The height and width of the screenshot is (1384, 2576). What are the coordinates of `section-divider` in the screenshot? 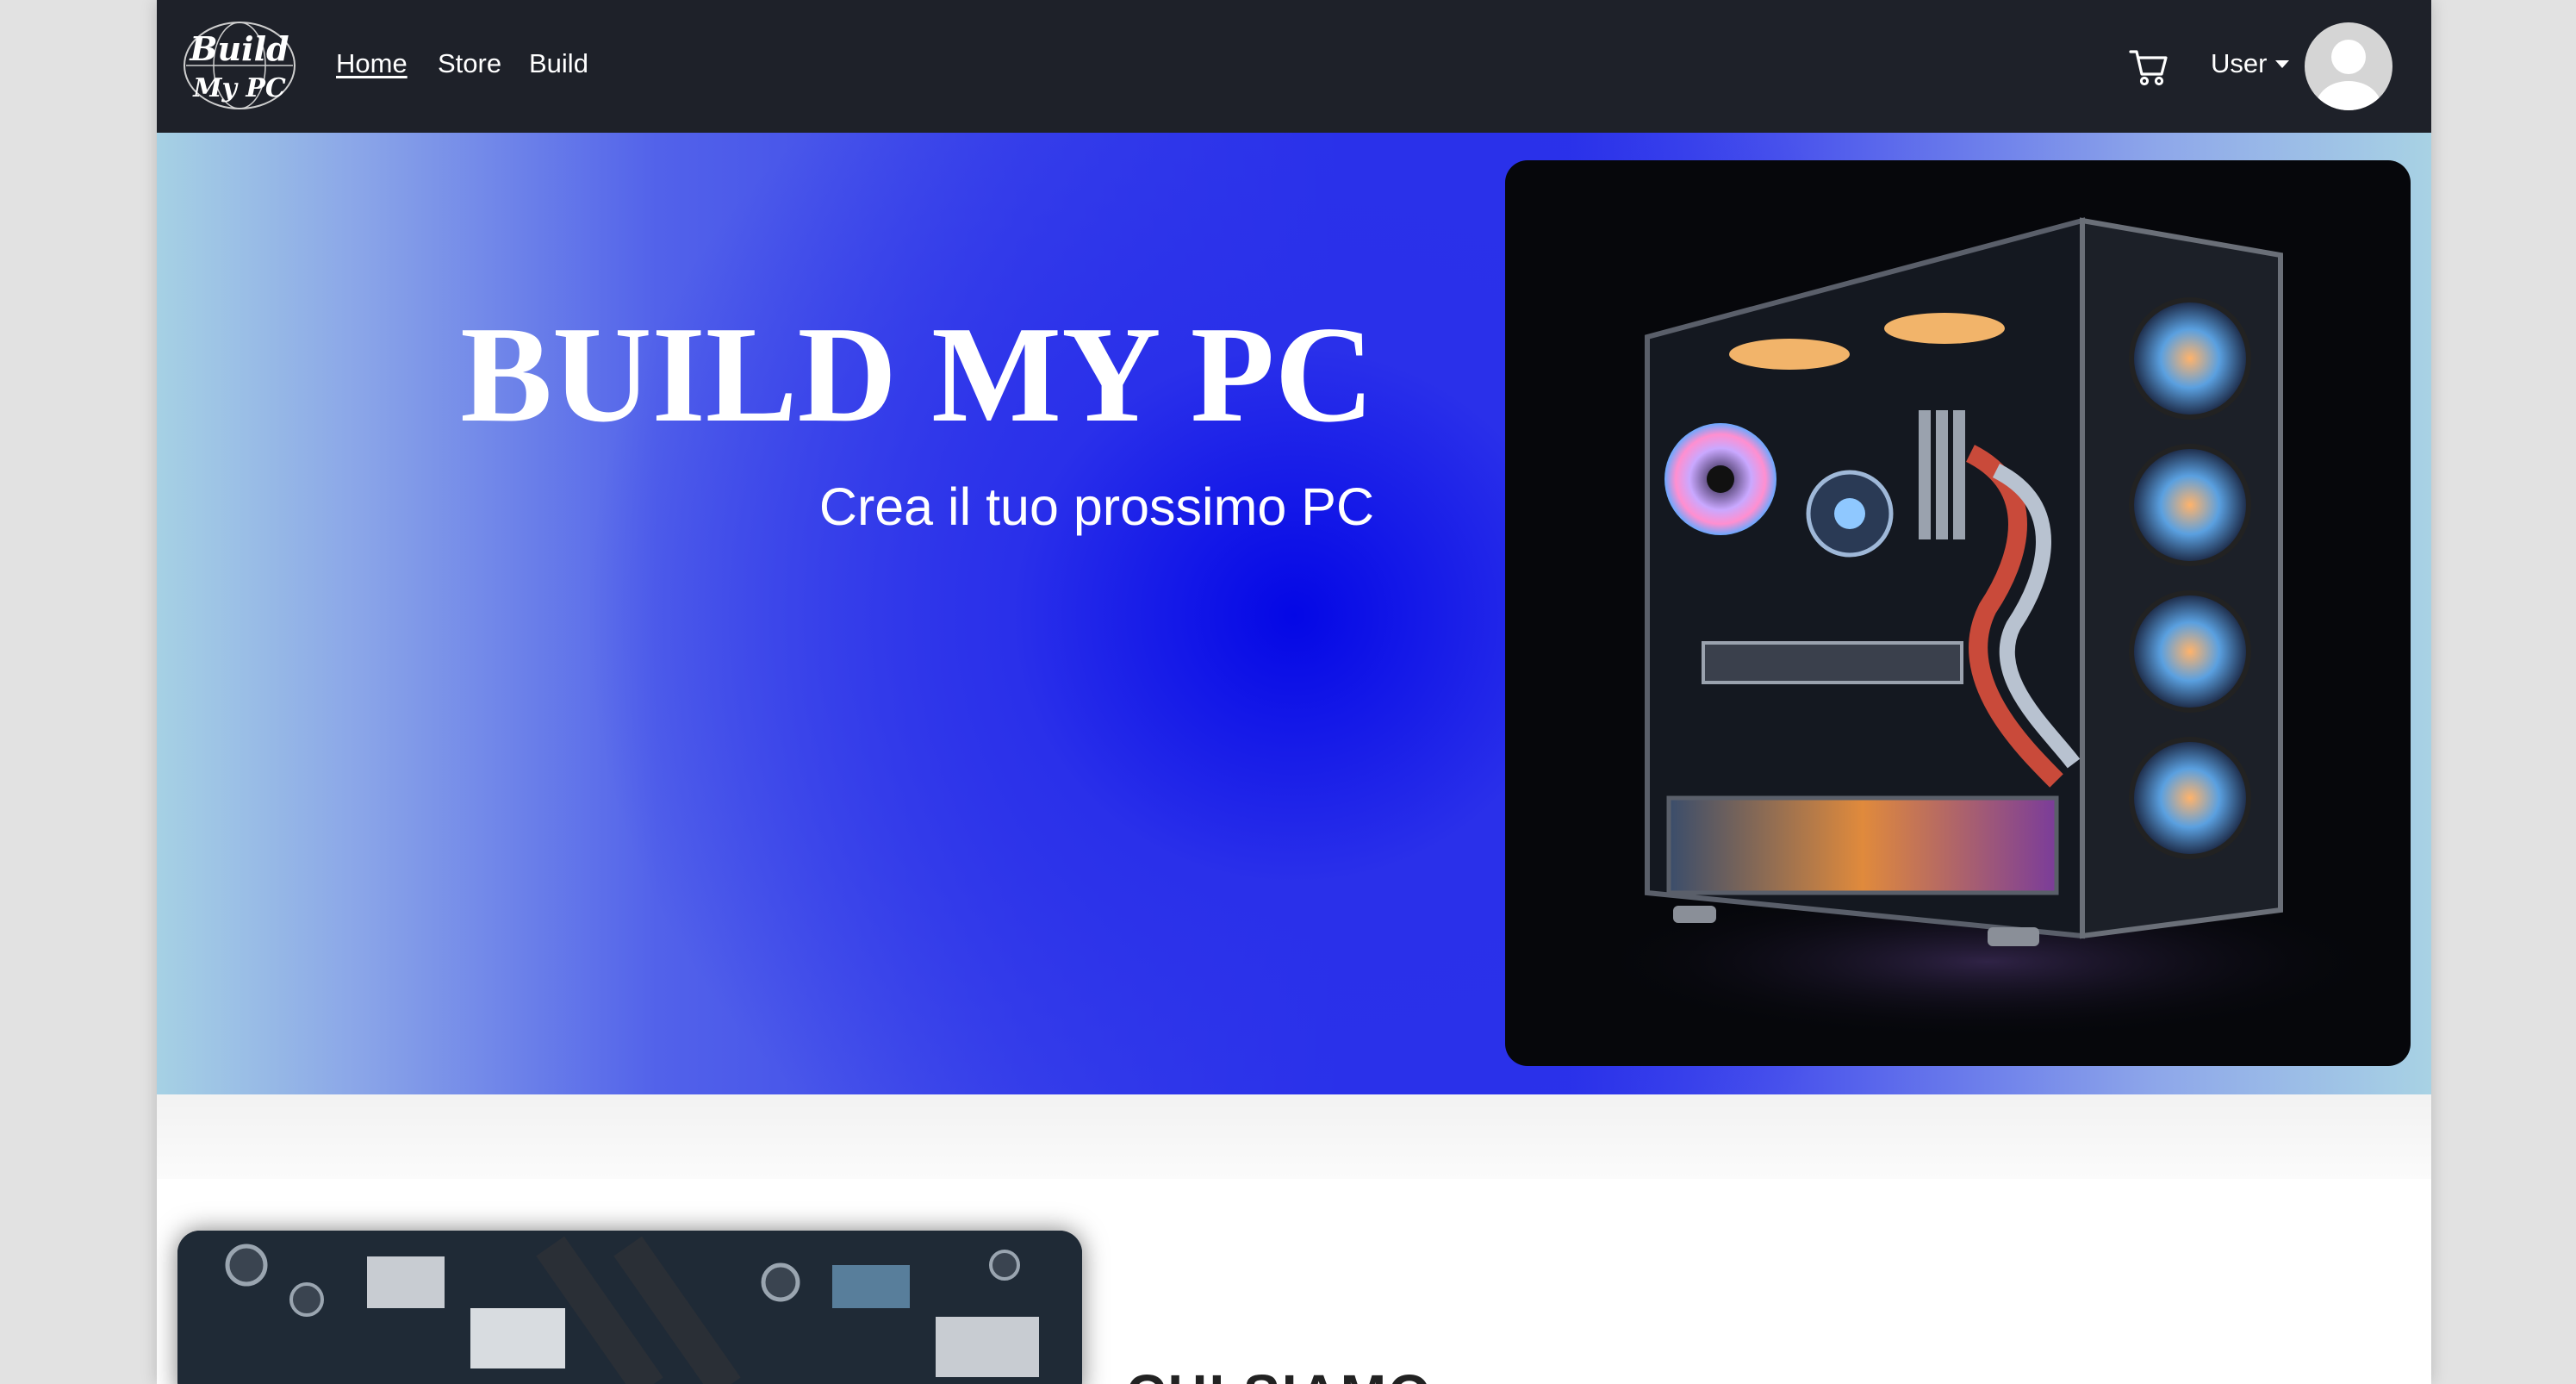 It's located at (1294, 1136).